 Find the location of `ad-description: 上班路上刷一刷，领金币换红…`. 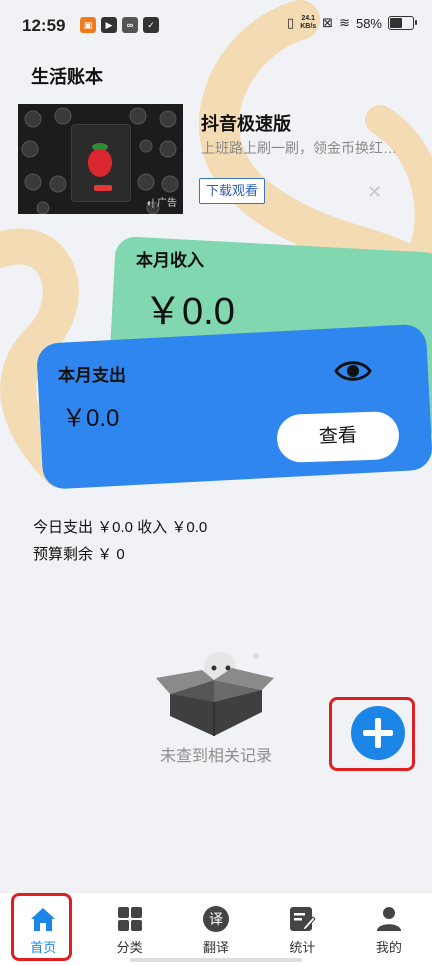

ad-description: 上班路上刷一刷，领金币换红… is located at coordinates (299, 148).